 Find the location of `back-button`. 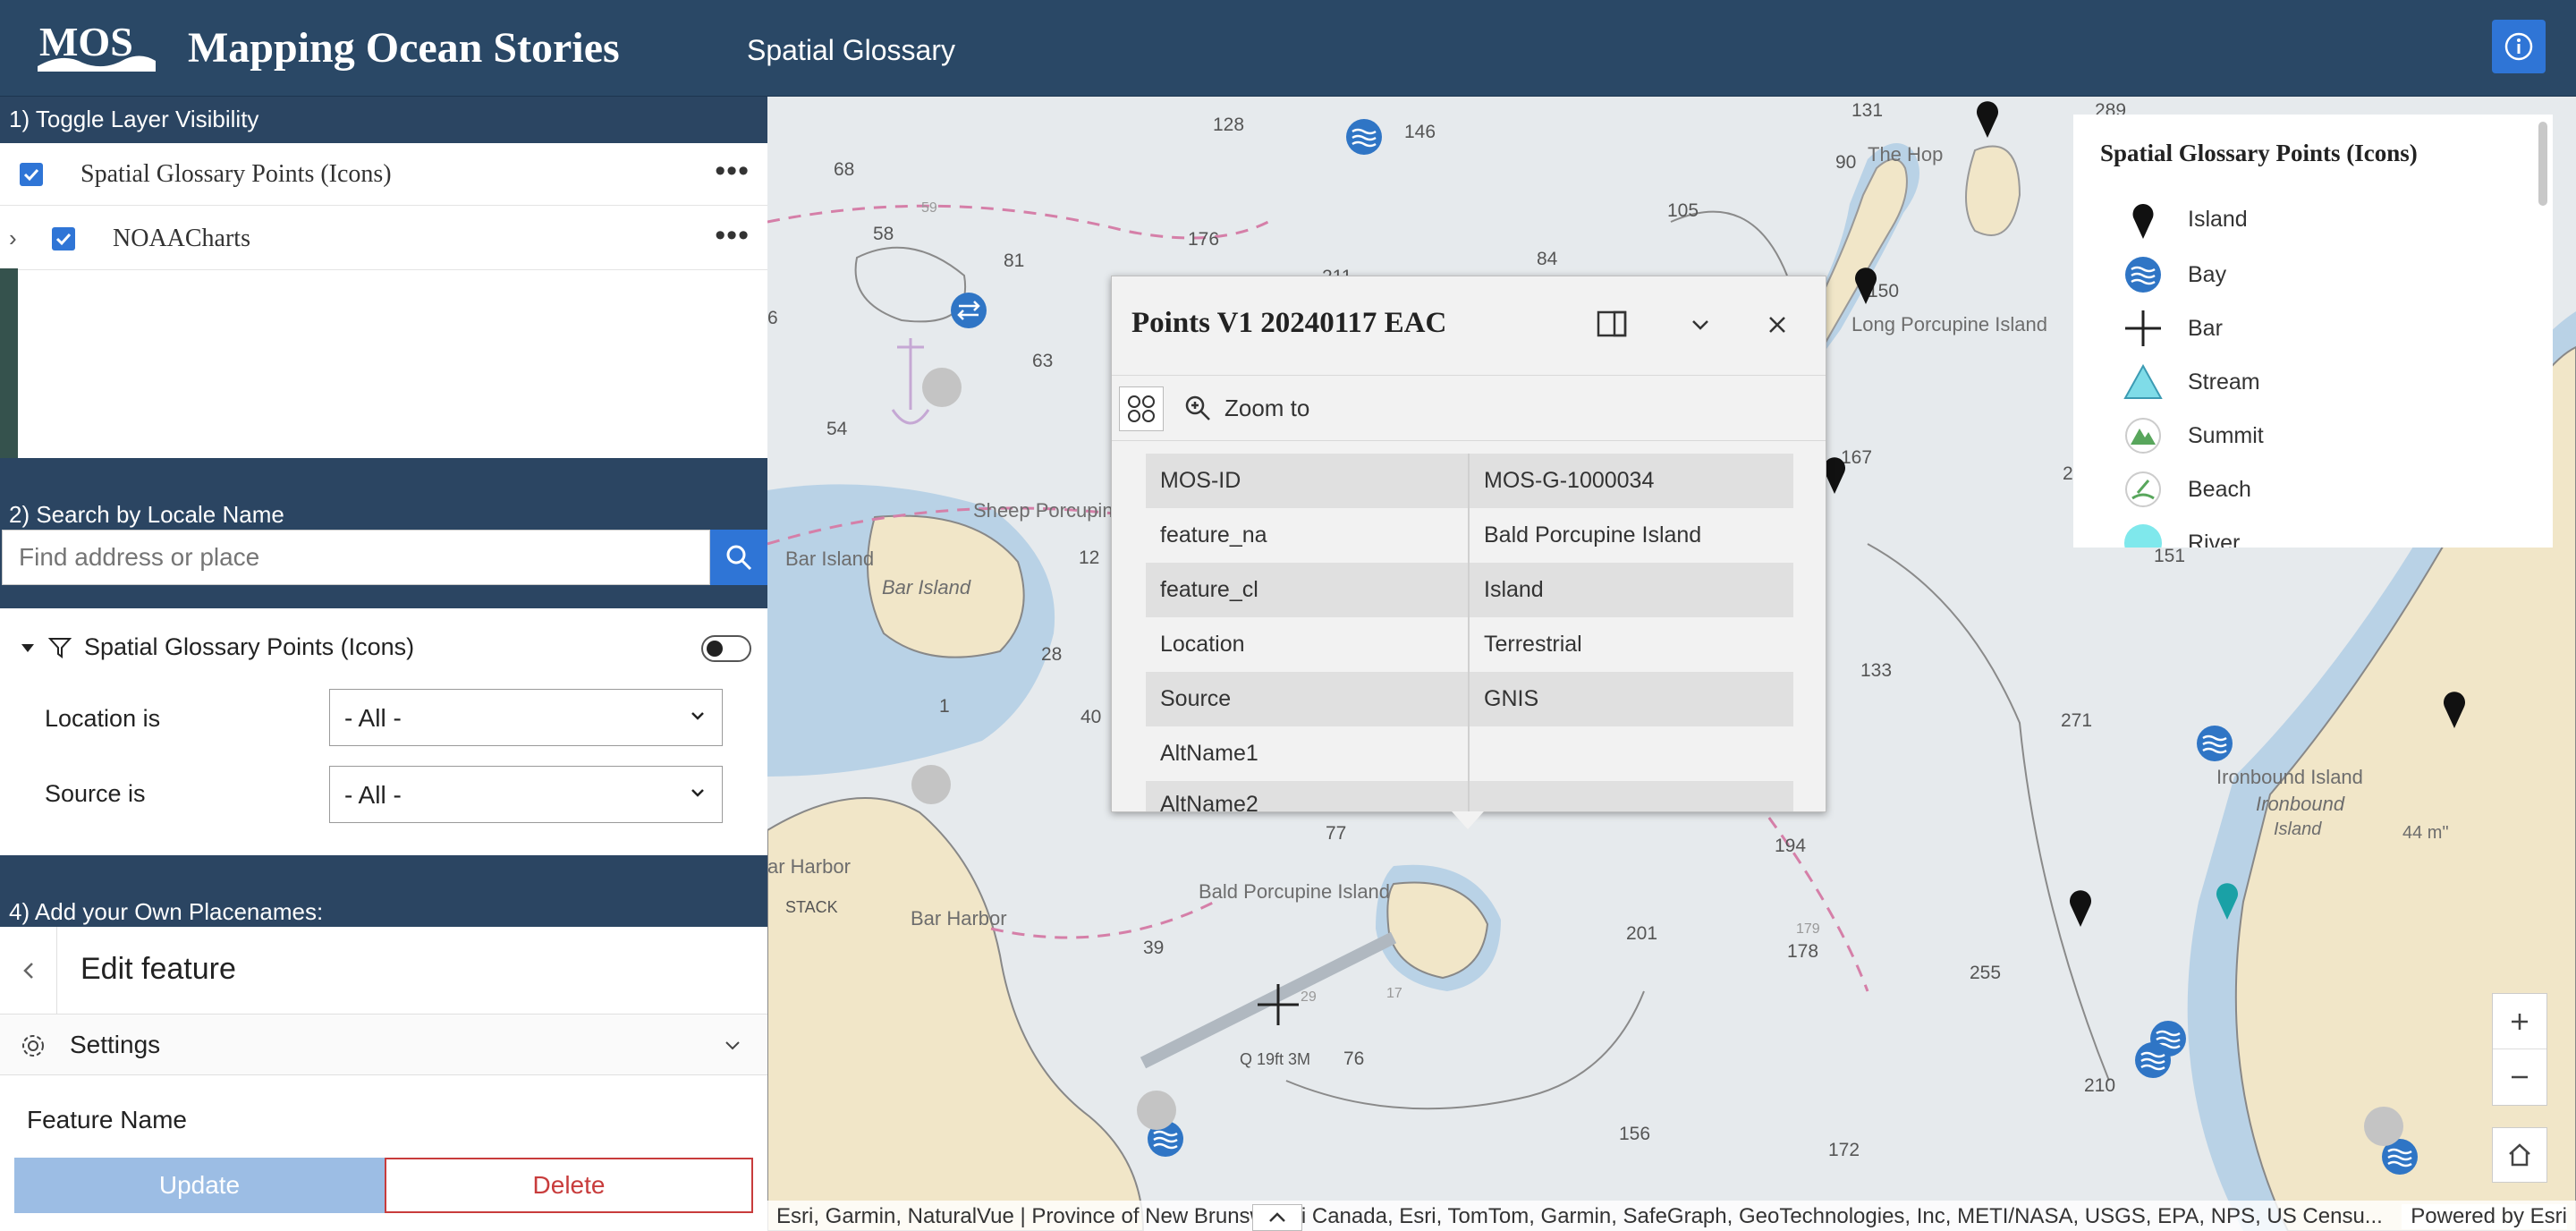

back-button is located at coordinates (28, 971).